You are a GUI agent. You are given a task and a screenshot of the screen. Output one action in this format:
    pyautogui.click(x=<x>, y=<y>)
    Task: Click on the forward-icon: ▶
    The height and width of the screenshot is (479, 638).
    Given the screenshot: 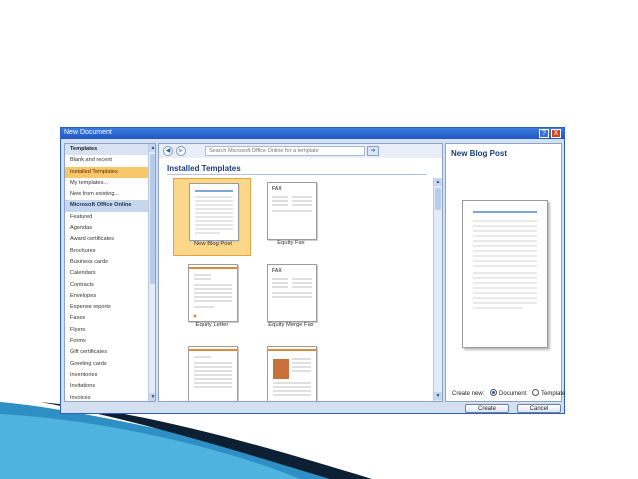 What is the action you would take?
    pyautogui.click(x=181, y=151)
    